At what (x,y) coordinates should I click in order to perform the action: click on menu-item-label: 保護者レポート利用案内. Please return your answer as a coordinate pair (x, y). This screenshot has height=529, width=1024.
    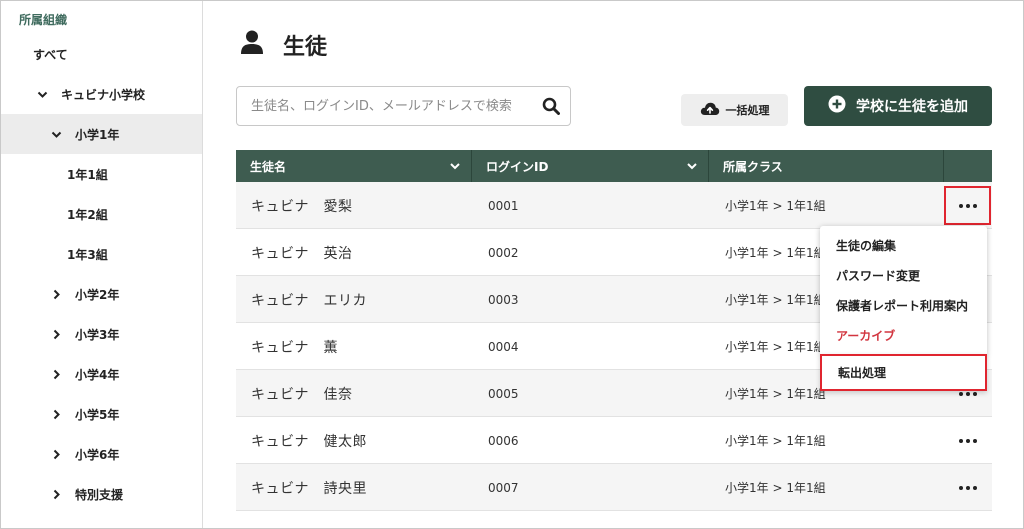
    Looking at the image, I should click on (902, 305).